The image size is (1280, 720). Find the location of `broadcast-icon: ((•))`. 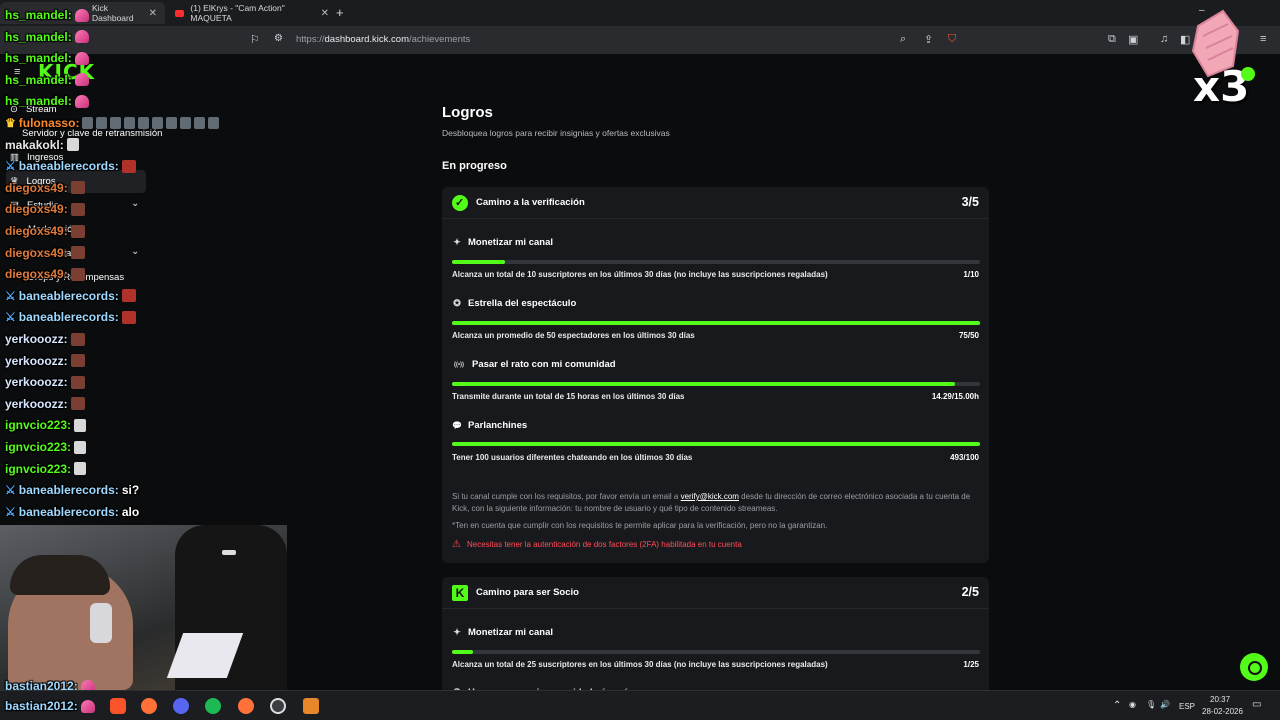

broadcast-icon: ((•)) is located at coordinates (459, 364).